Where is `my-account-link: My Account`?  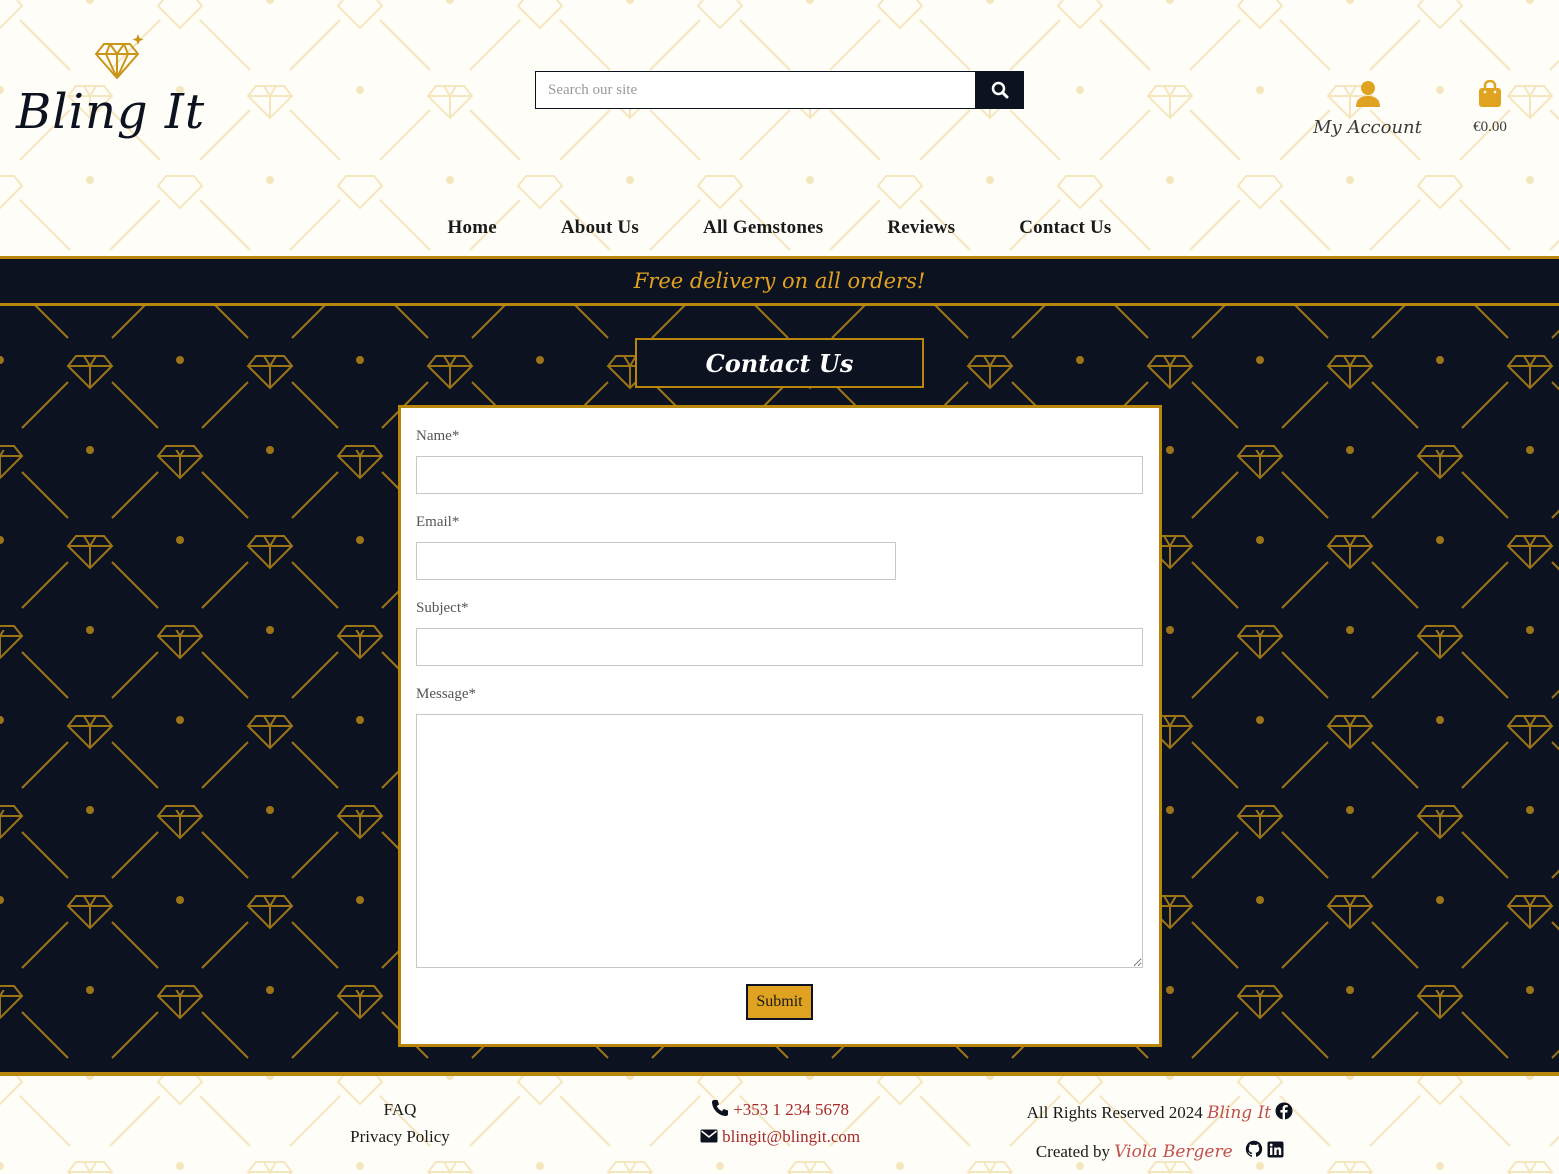 my-account-link: My Account is located at coordinates (1367, 112).